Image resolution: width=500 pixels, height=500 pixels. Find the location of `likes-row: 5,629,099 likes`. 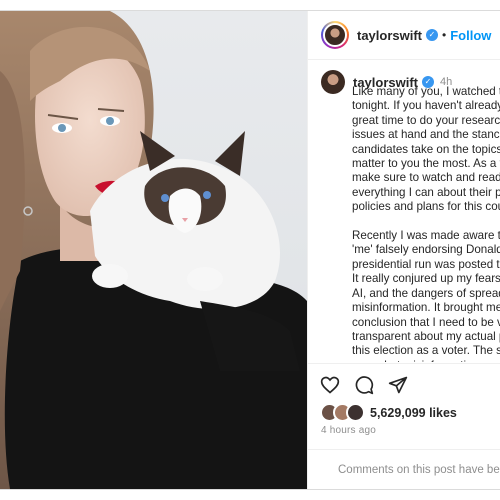

likes-row: 5,629,099 likes is located at coordinates (388, 412).